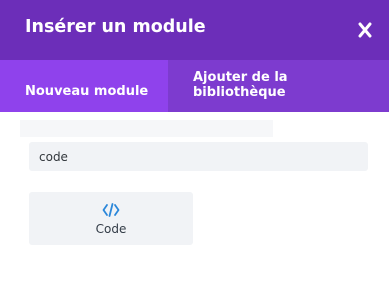 Image resolution: width=389 pixels, height=286 pixels. Describe the element at coordinates (111, 229) in the screenshot. I see `module-item-code-label: Code` at that location.